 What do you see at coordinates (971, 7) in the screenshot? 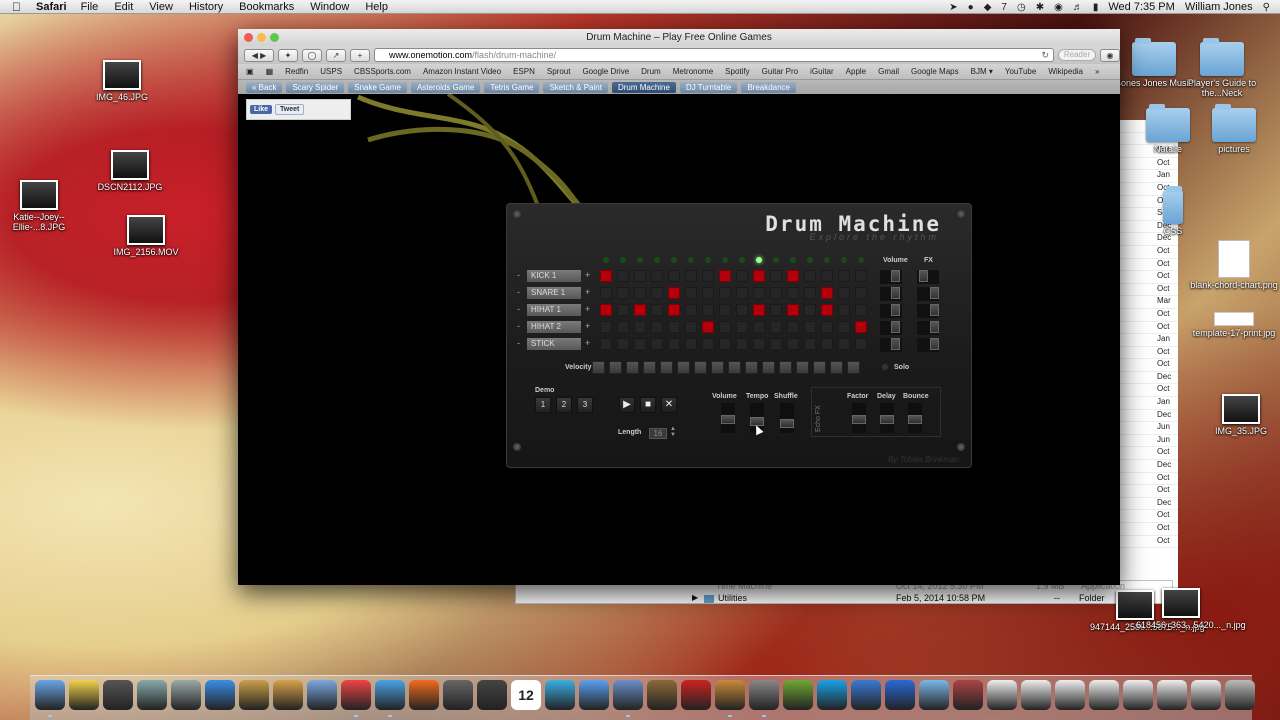
I see `sync-status-icon: ●` at bounding box center [971, 7].